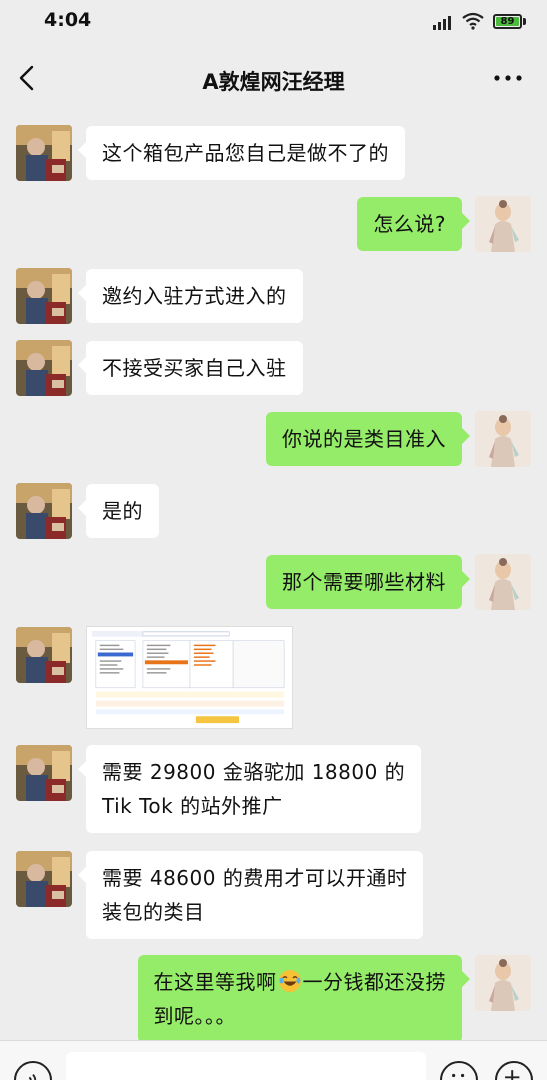 The image size is (547, 1080). What do you see at coordinates (33, 1070) in the screenshot?
I see `voice-icon` at bounding box center [33, 1070].